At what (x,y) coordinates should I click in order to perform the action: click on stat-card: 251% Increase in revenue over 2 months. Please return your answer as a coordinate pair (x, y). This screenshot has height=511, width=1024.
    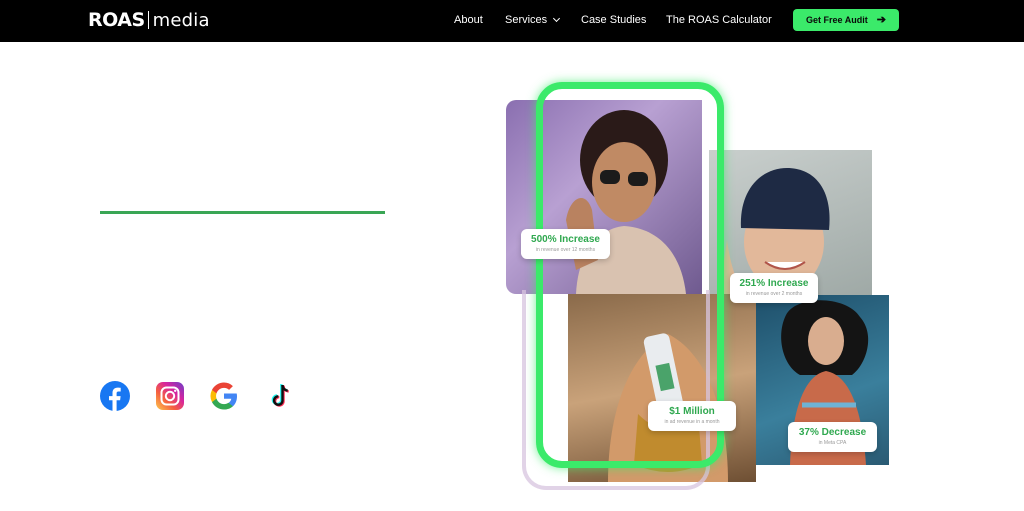
    Looking at the image, I should click on (774, 288).